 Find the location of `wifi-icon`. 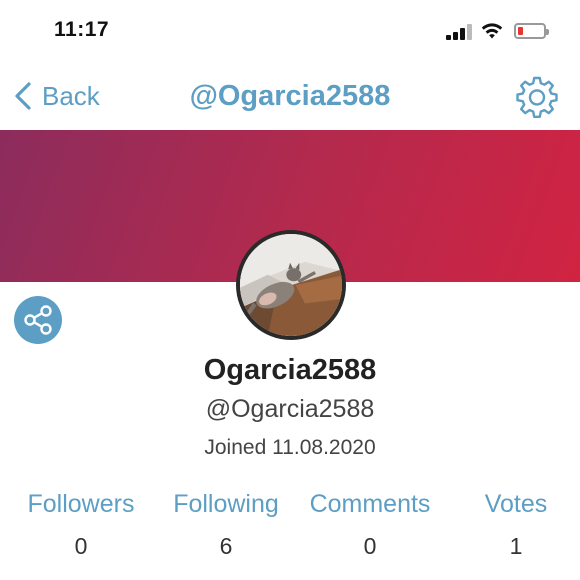

wifi-icon is located at coordinates (492, 31).